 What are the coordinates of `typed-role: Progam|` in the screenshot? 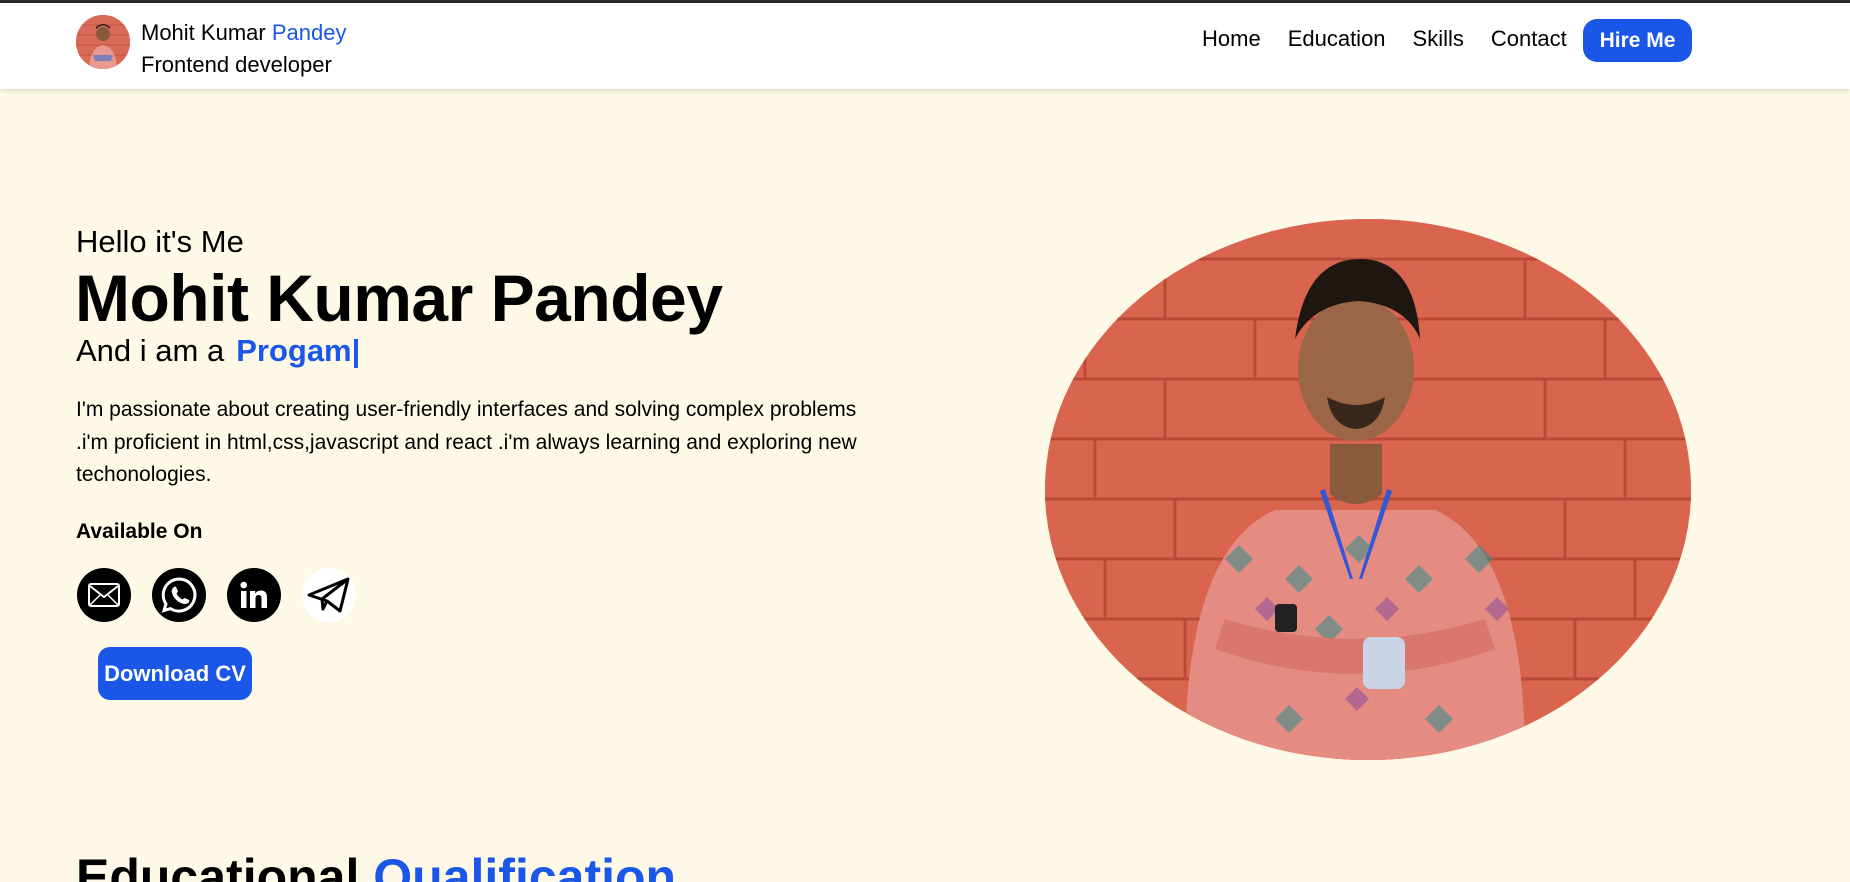 It's located at (298, 350).